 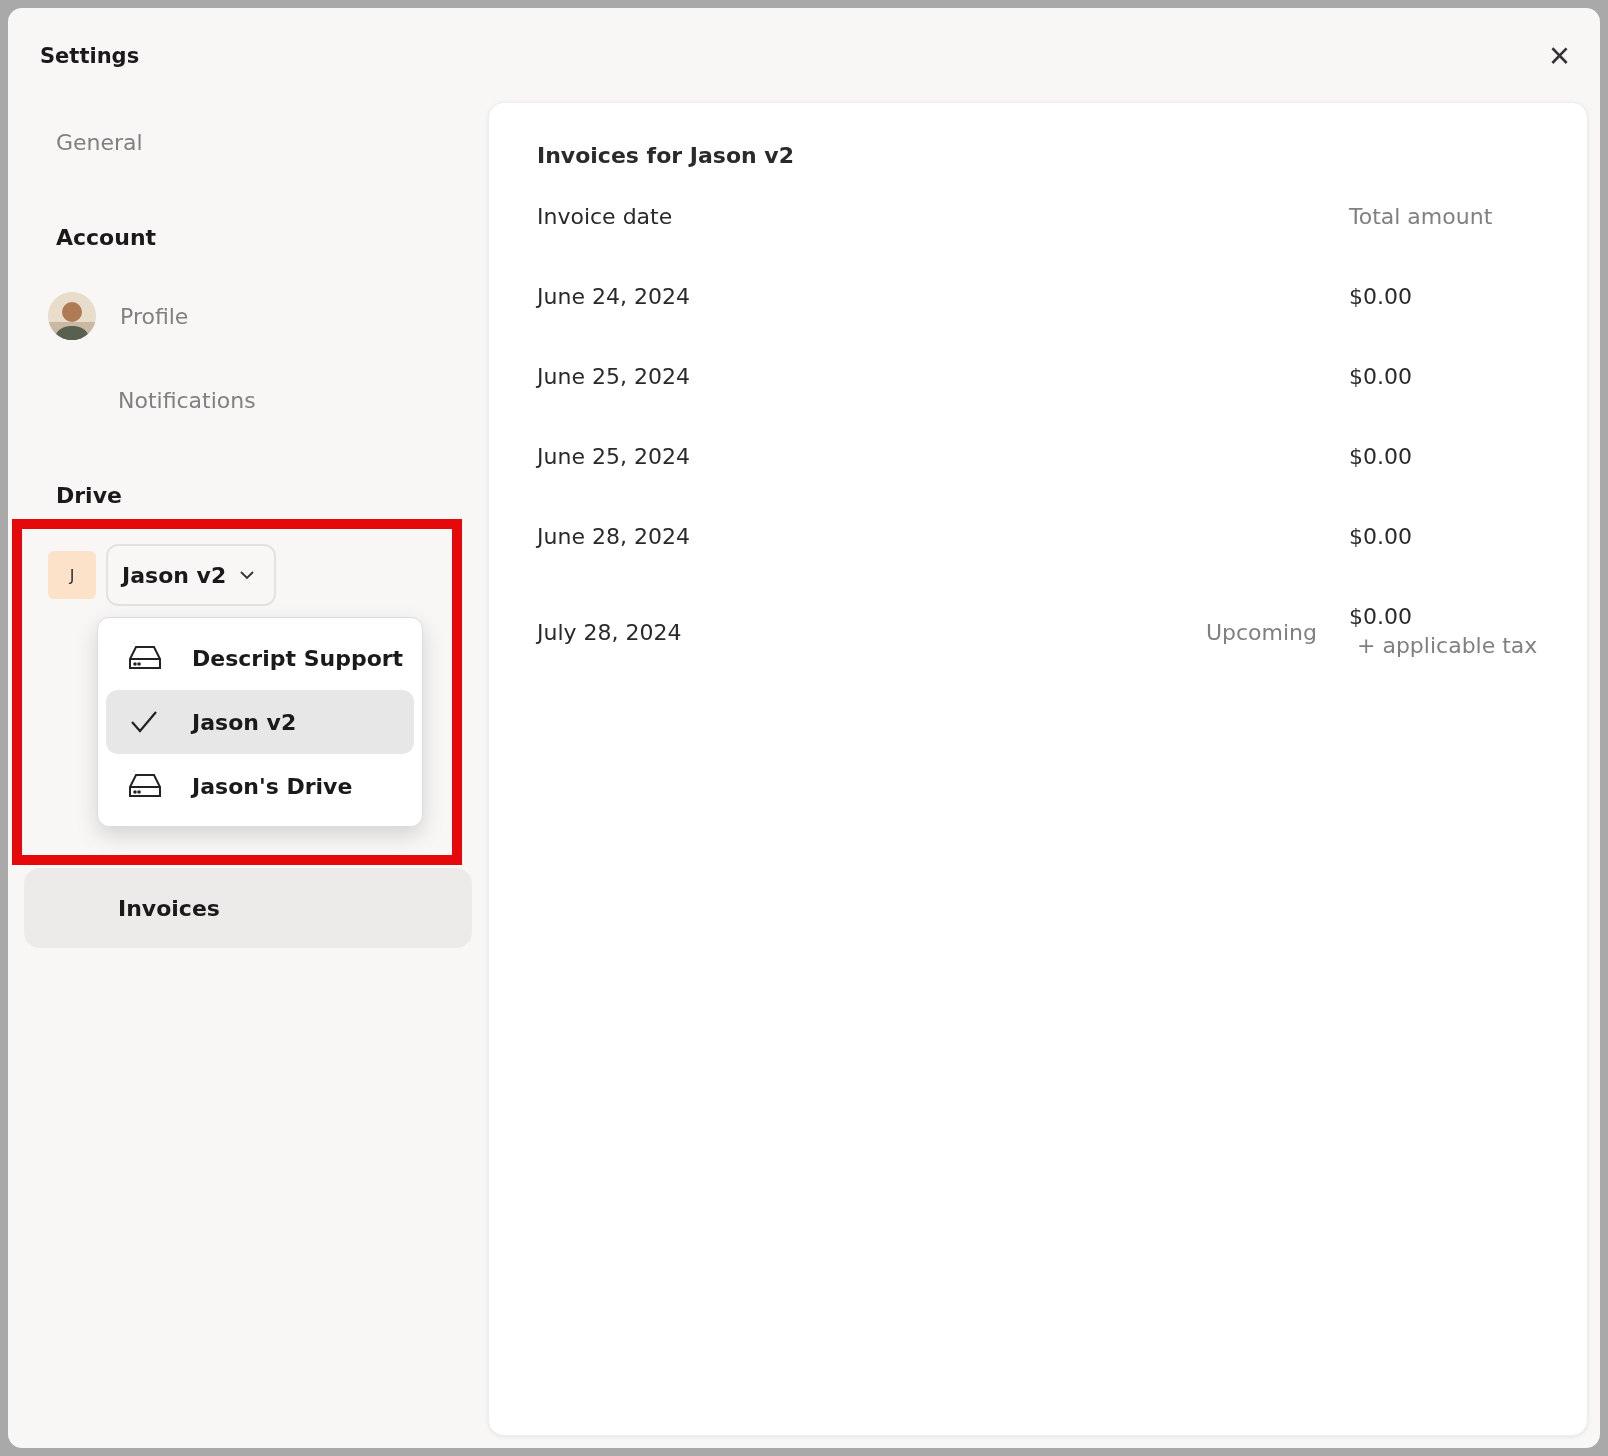 What do you see at coordinates (666, 155) in the screenshot?
I see `panel-title: Invoices for Jason v2` at bounding box center [666, 155].